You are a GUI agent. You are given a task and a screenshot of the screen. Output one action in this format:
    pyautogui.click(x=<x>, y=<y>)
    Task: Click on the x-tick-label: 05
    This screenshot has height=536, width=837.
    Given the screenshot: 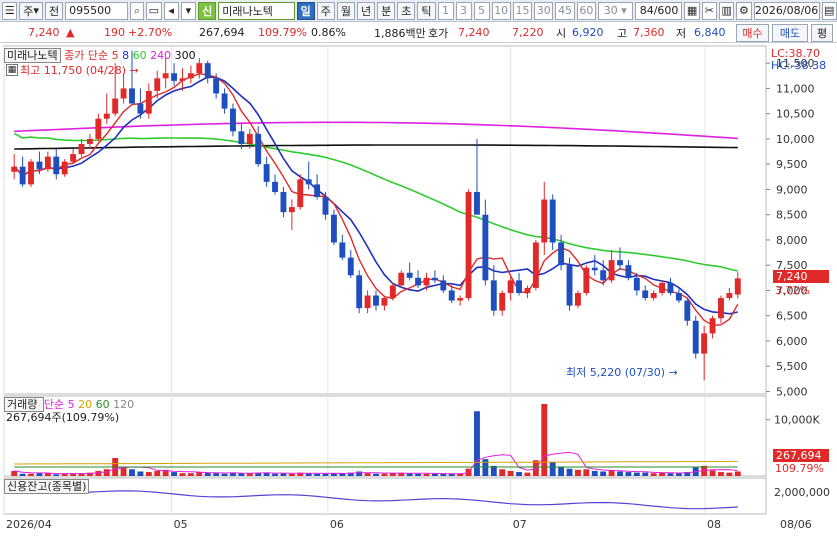 What is the action you would take?
    pyautogui.click(x=181, y=524)
    